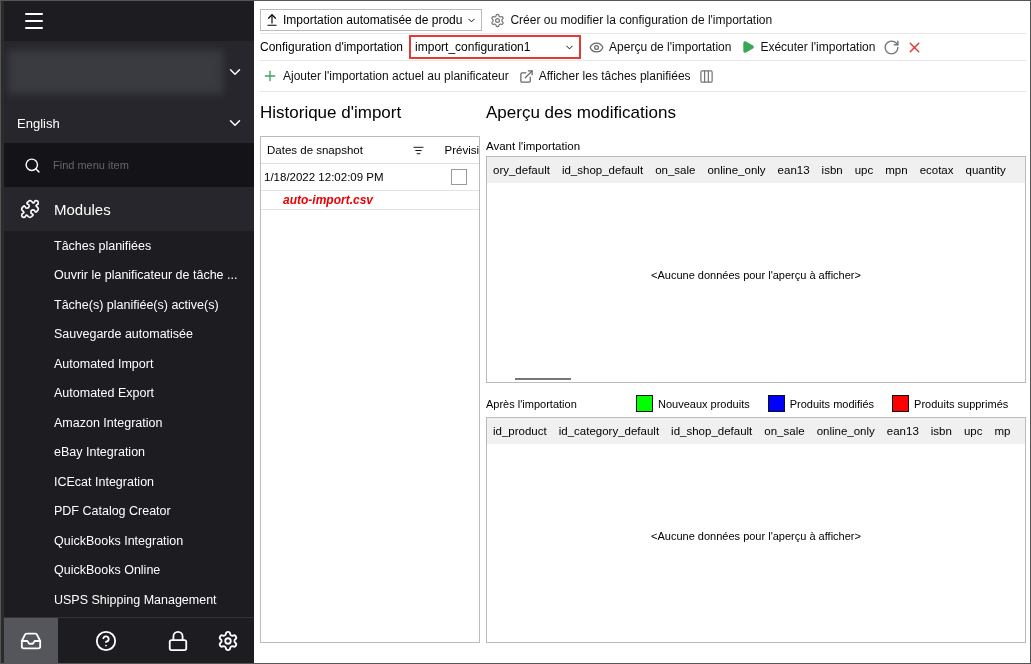 The image size is (1031, 664). I want to click on snapshot-date: 1/18/2022 12:02:09 PM, so click(322, 177).